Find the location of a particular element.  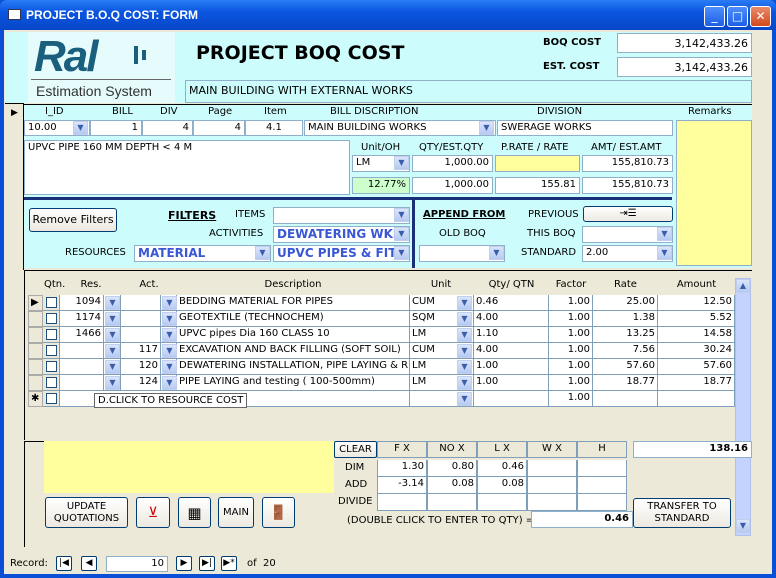

activities-filter-field: DEWATERING WKS is located at coordinates (341, 234).